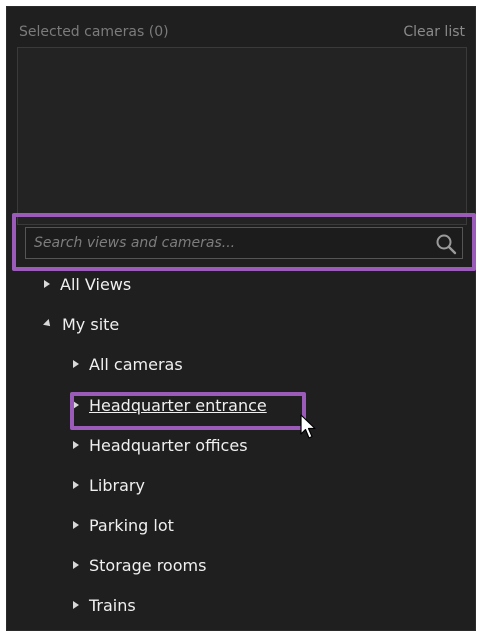 The width and height of the screenshot is (482, 637). I want to click on tree-item-trains: Trains, so click(104, 605).